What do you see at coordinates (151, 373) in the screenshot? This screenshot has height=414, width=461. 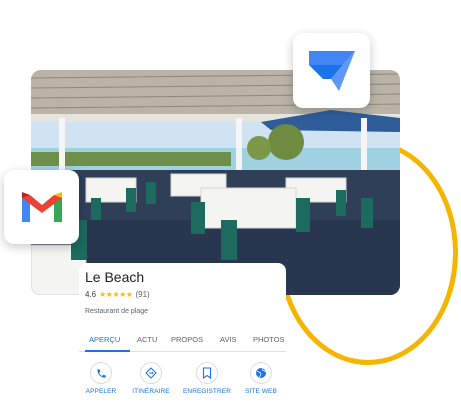 I see `directions-icon` at bounding box center [151, 373].